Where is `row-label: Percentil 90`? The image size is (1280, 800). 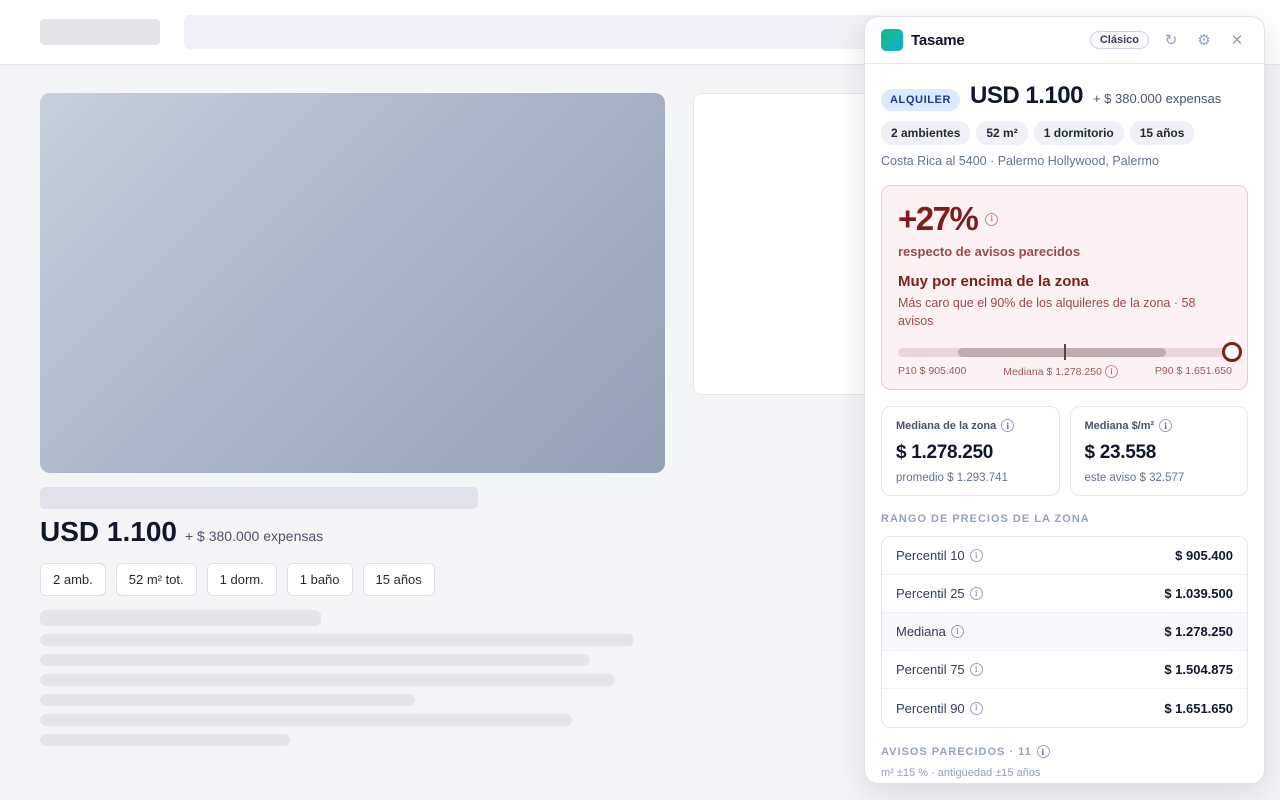 row-label: Percentil 90 is located at coordinates (930, 708).